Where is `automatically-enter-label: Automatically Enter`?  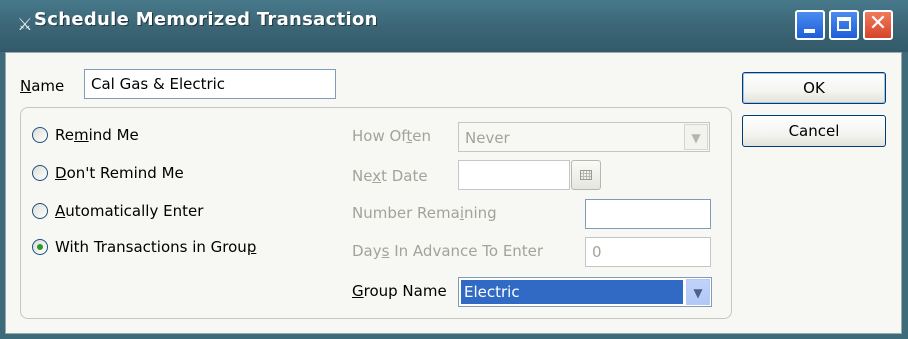
automatically-enter-label: Automatically Enter is located at coordinates (129, 211).